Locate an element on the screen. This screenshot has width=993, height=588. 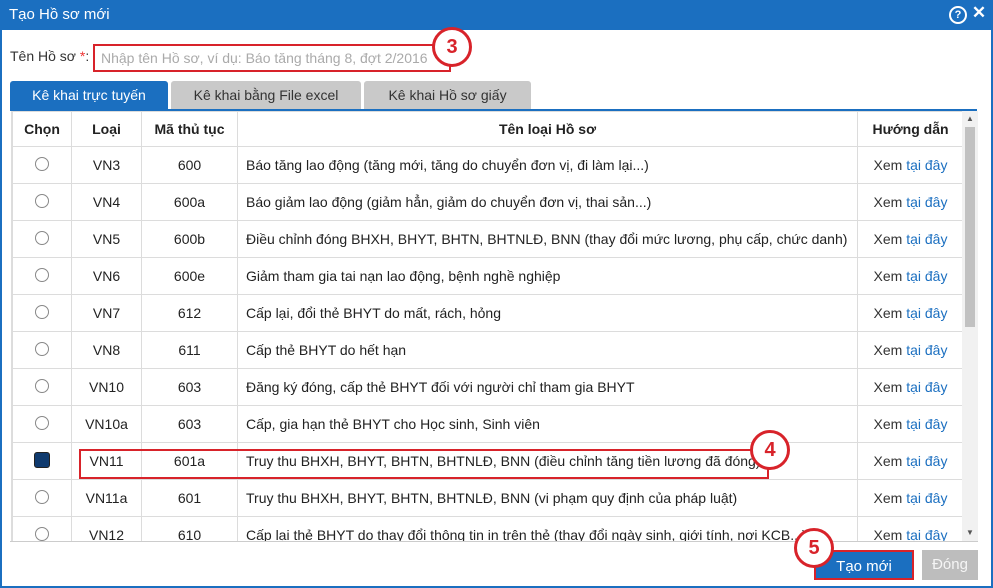
name-label: Tên Hồ sơ *: is located at coordinates (49, 56).